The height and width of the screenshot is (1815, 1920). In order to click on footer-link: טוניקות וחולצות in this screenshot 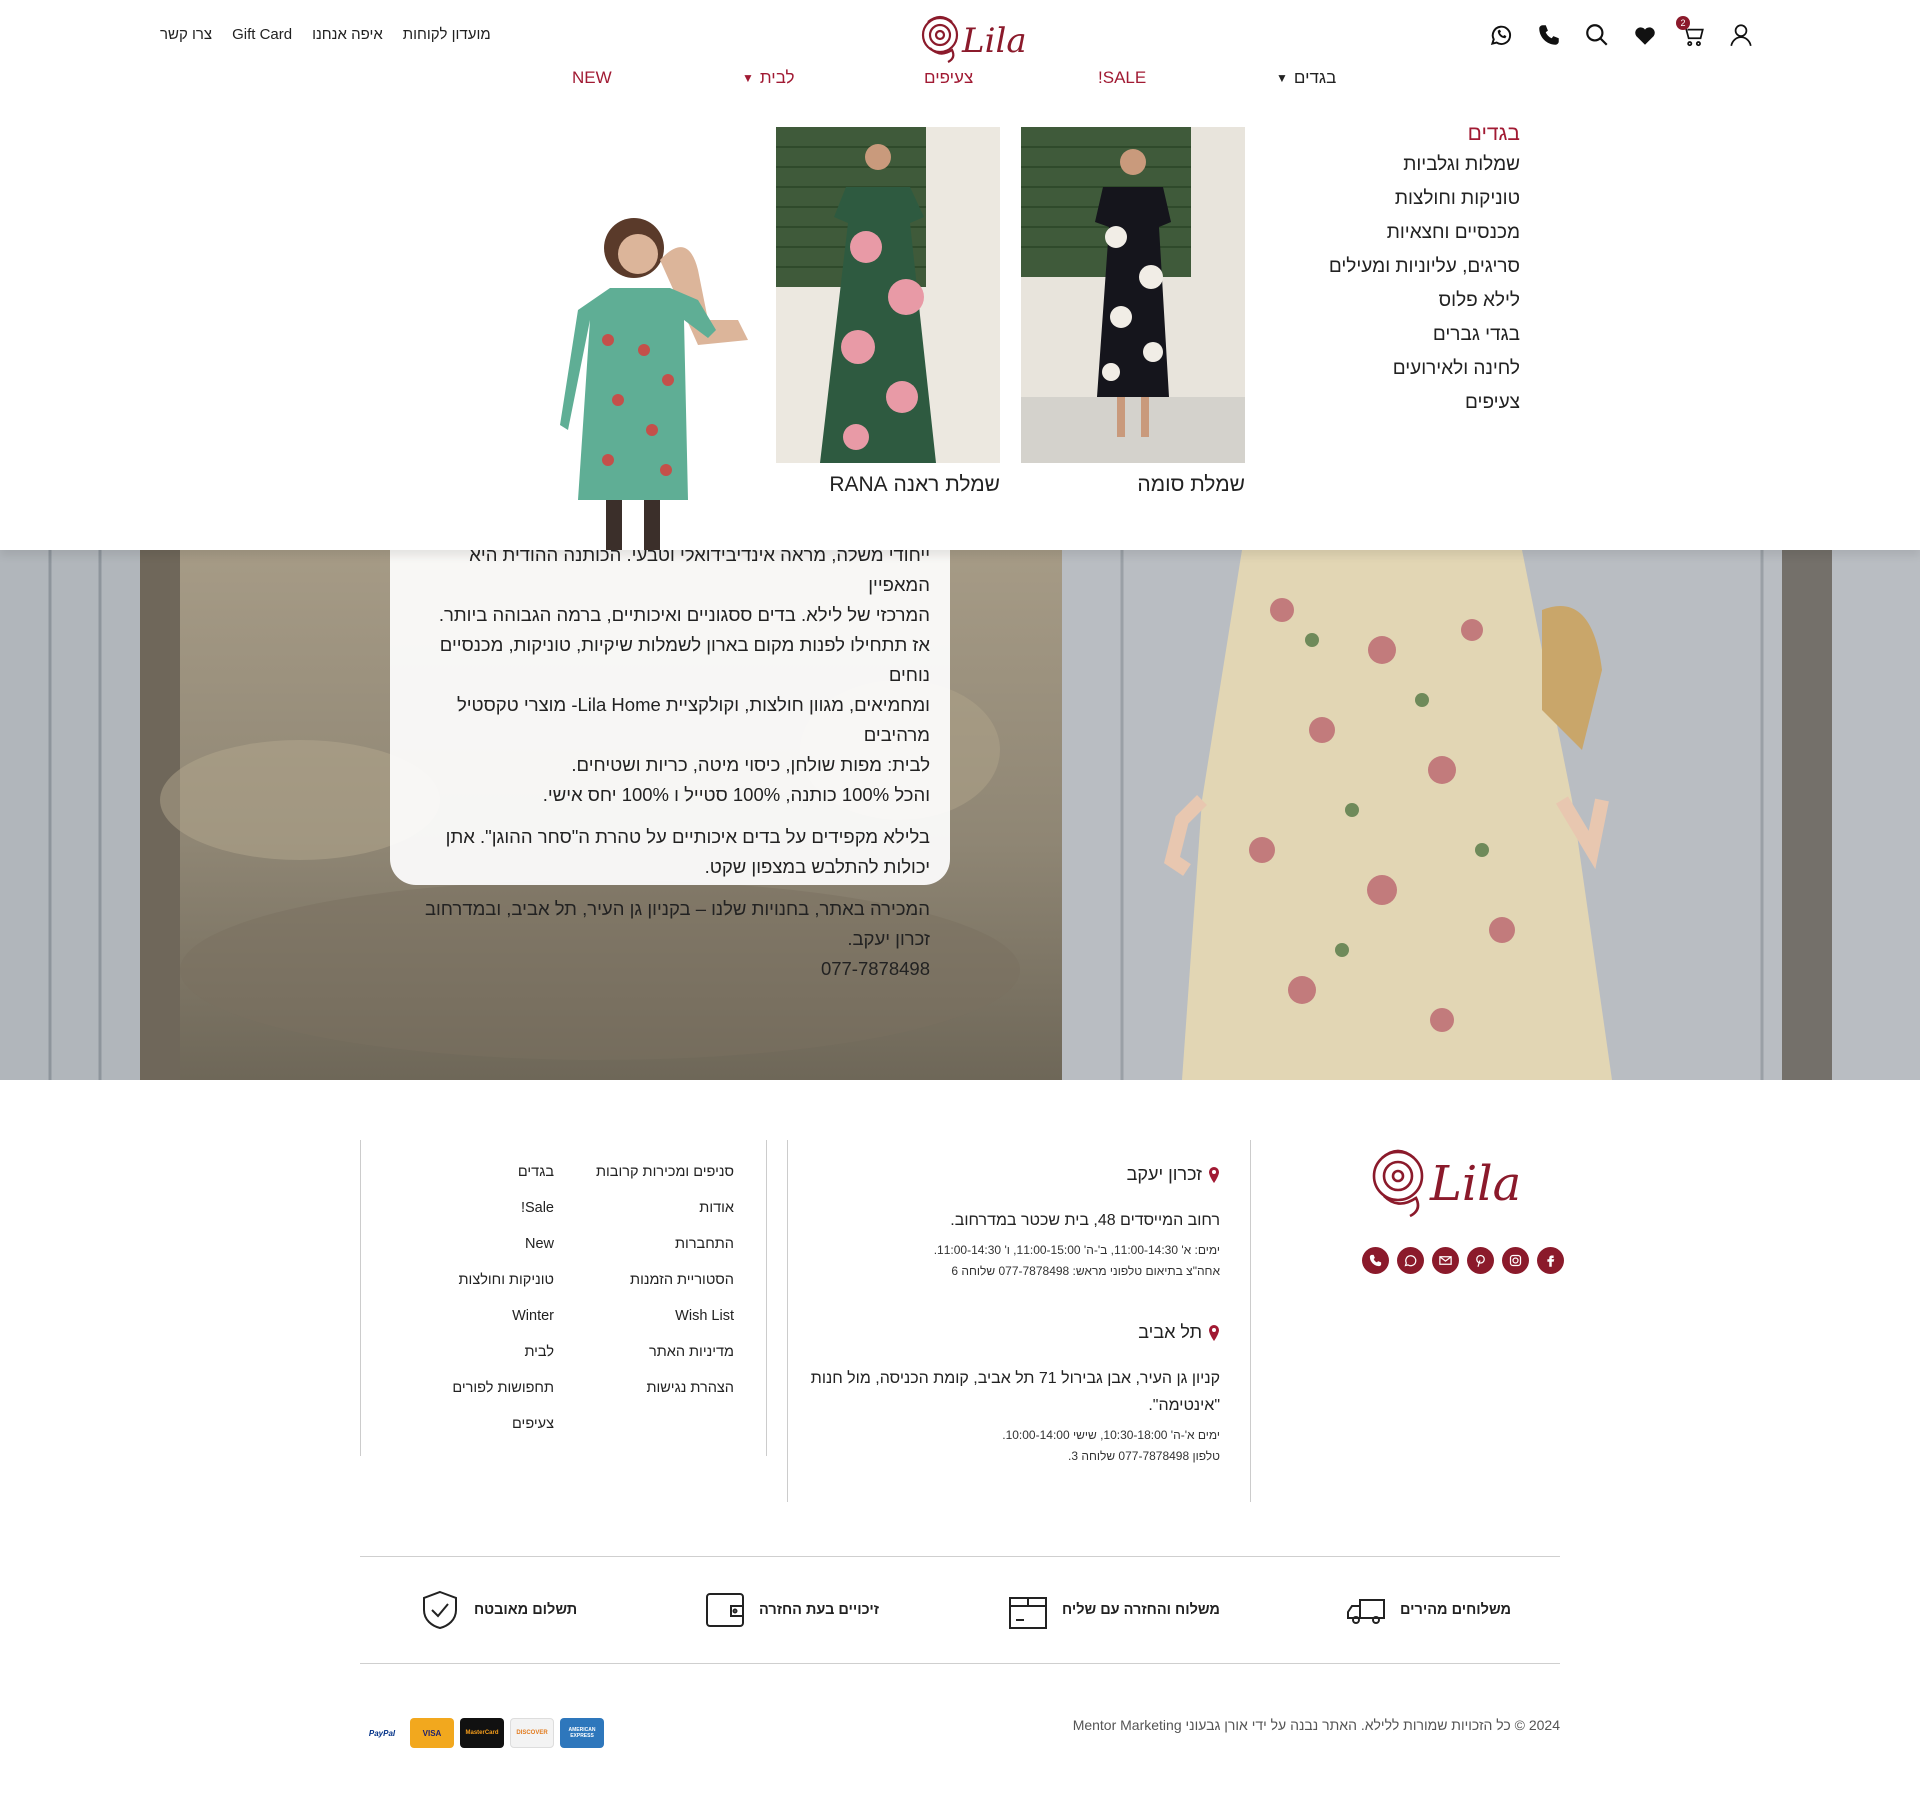, I will do `click(477, 1286)`.